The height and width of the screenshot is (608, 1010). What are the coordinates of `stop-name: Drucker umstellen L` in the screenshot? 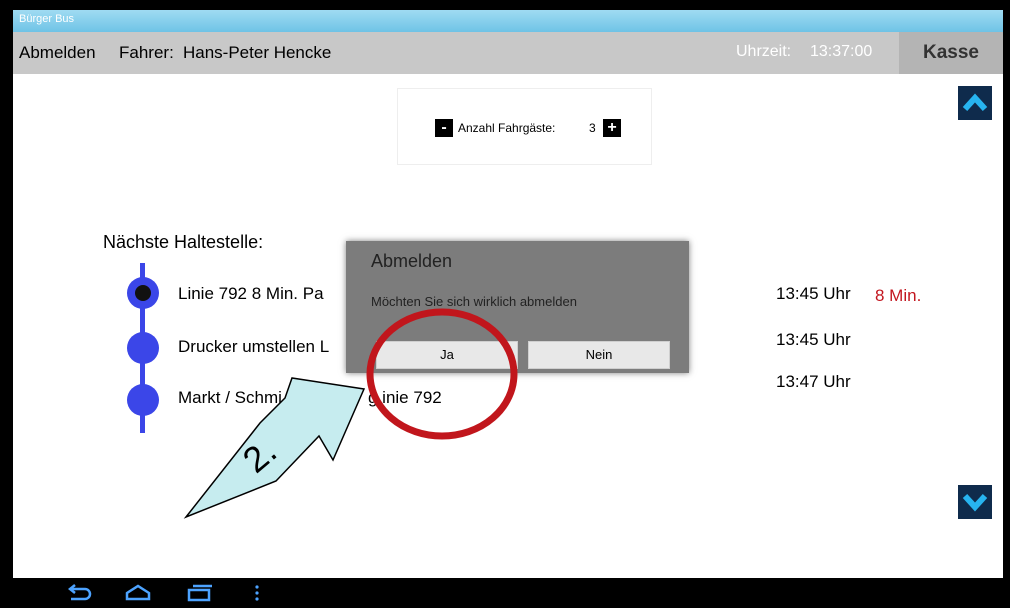 It's located at (253, 347).